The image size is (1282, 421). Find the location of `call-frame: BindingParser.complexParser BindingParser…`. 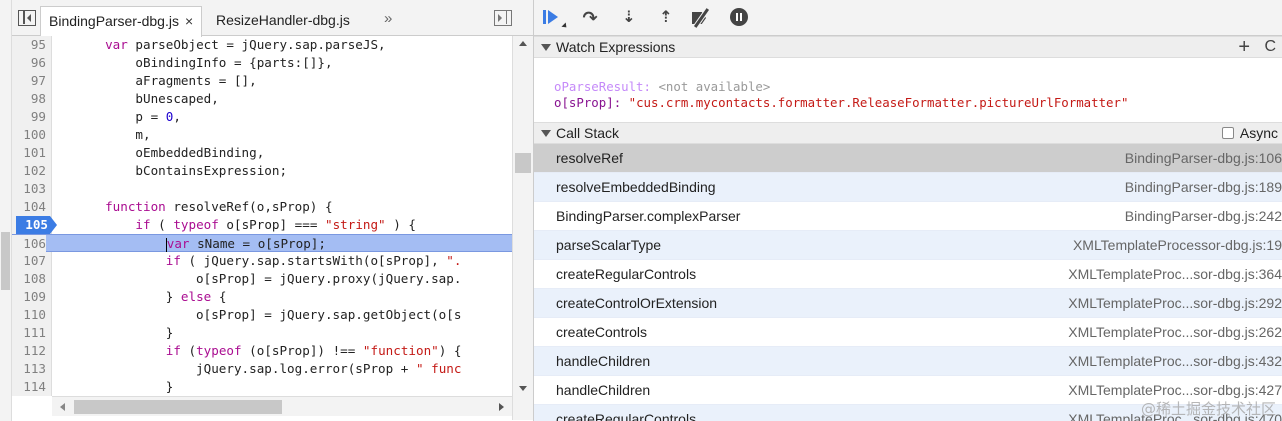

call-frame: BindingParser.complexParser BindingParser… is located at coordinates (908, 216).